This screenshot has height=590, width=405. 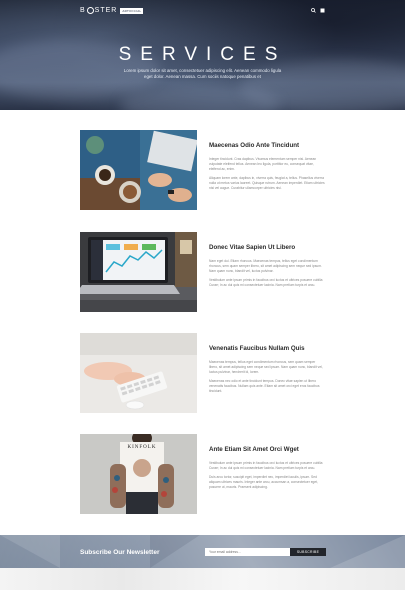 What do you see at coordinates (252, 247) in the screenshot?
I see `service-title: Donec Vitae Sapien Ut Libero` at bounding box center [252, 247].